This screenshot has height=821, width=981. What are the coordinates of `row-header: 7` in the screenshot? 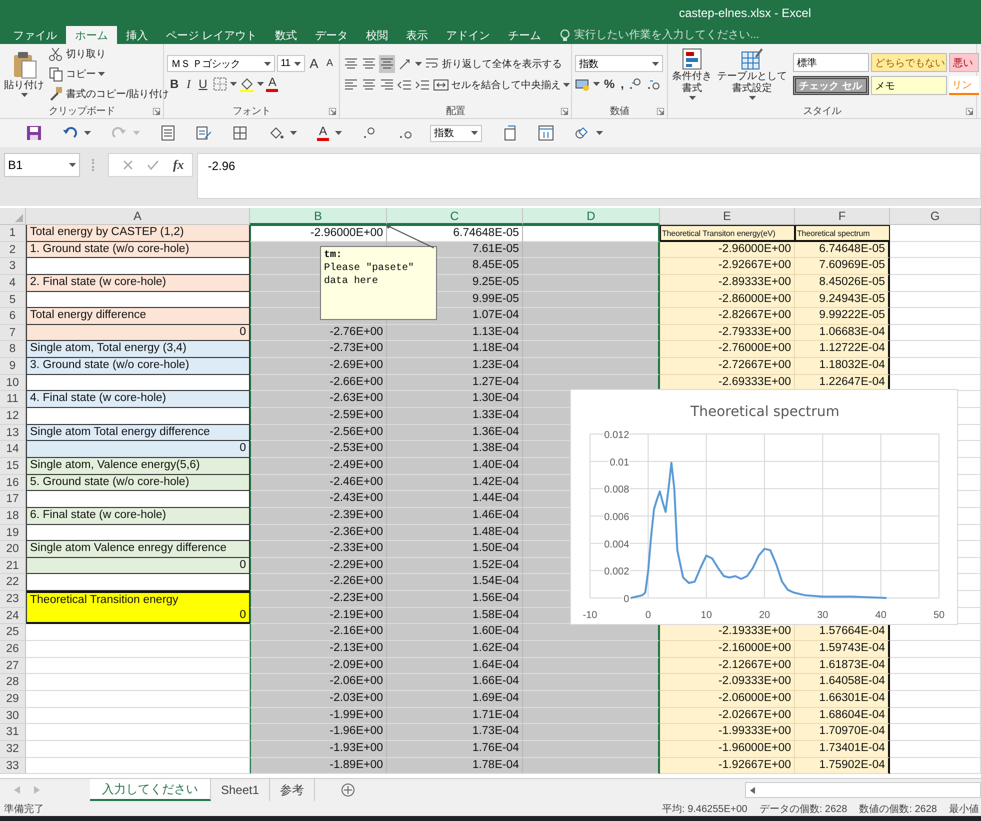 It's located at (13, 333).